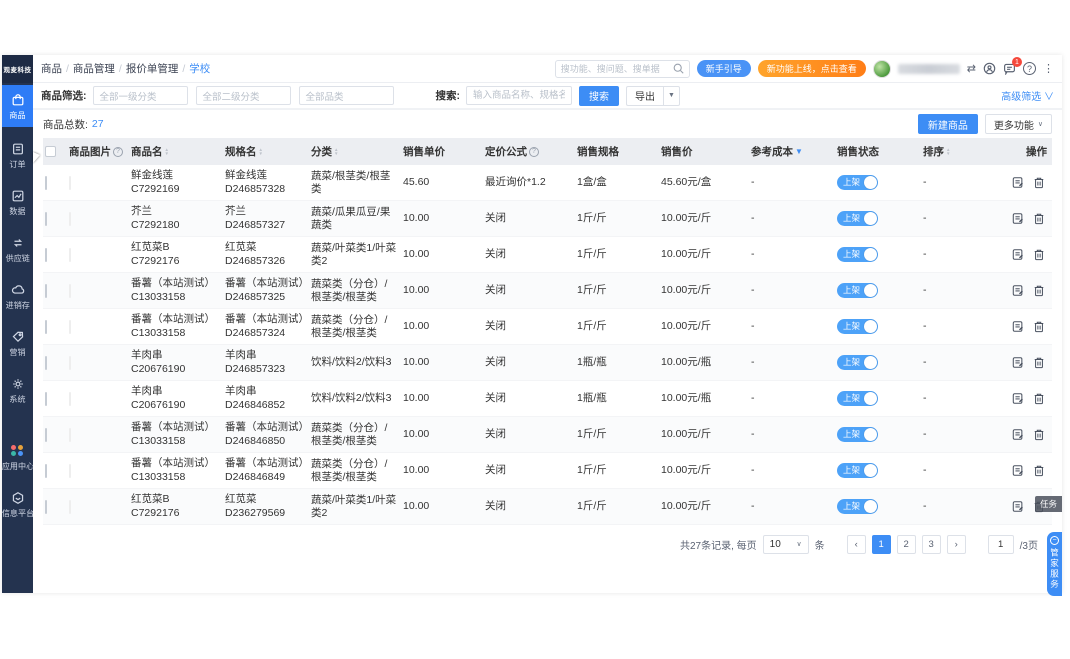 The image size is (1070, 659). I want to click on next-page-button: ›, so click(956, 544).